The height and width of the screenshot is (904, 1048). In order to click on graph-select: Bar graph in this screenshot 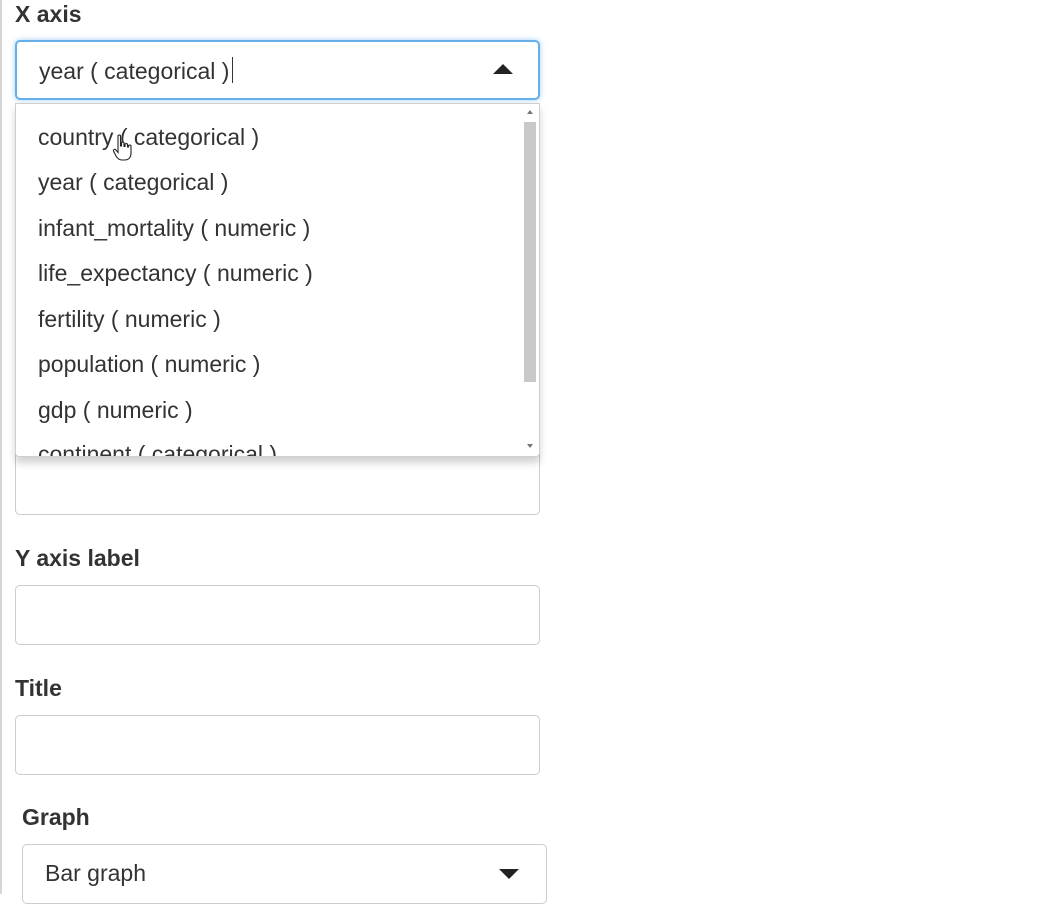, I will do `click(284, 874)`.